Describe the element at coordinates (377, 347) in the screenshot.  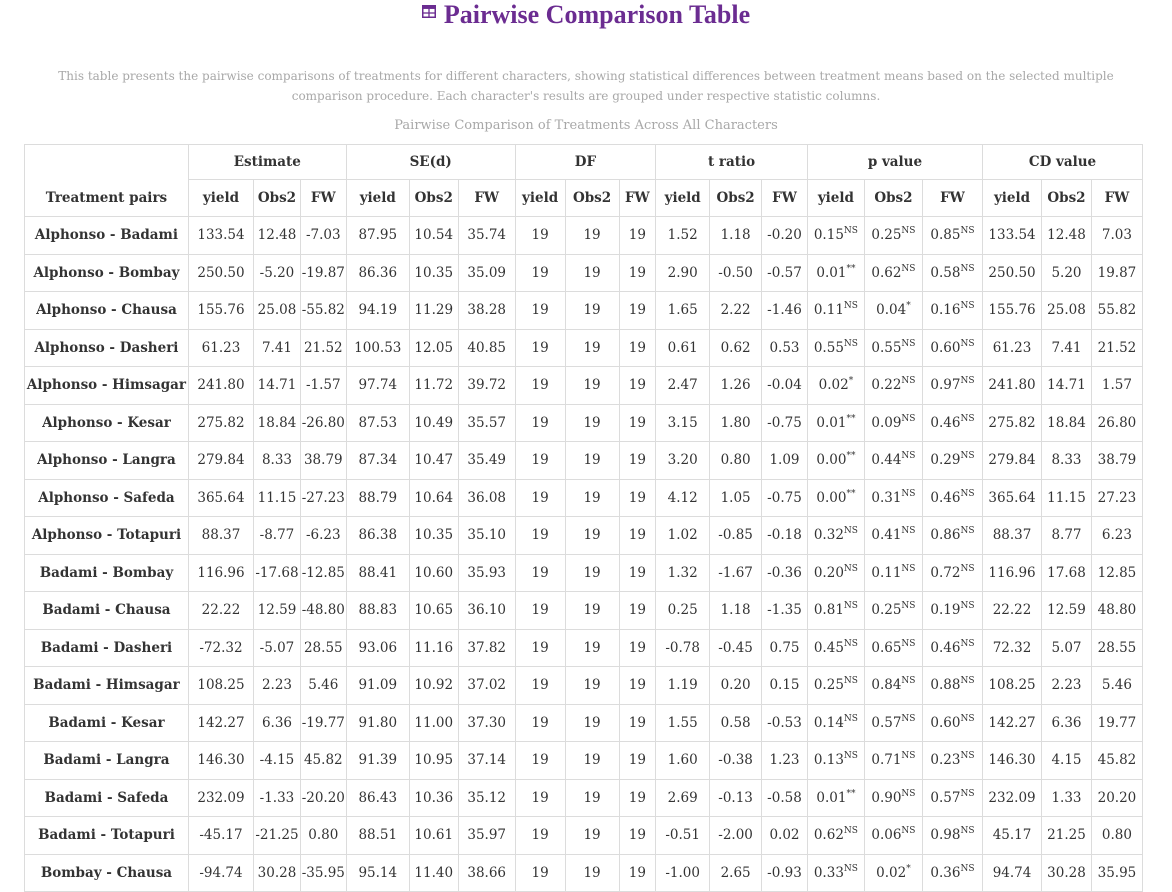
I see `se-cell: 100.53` at that location.